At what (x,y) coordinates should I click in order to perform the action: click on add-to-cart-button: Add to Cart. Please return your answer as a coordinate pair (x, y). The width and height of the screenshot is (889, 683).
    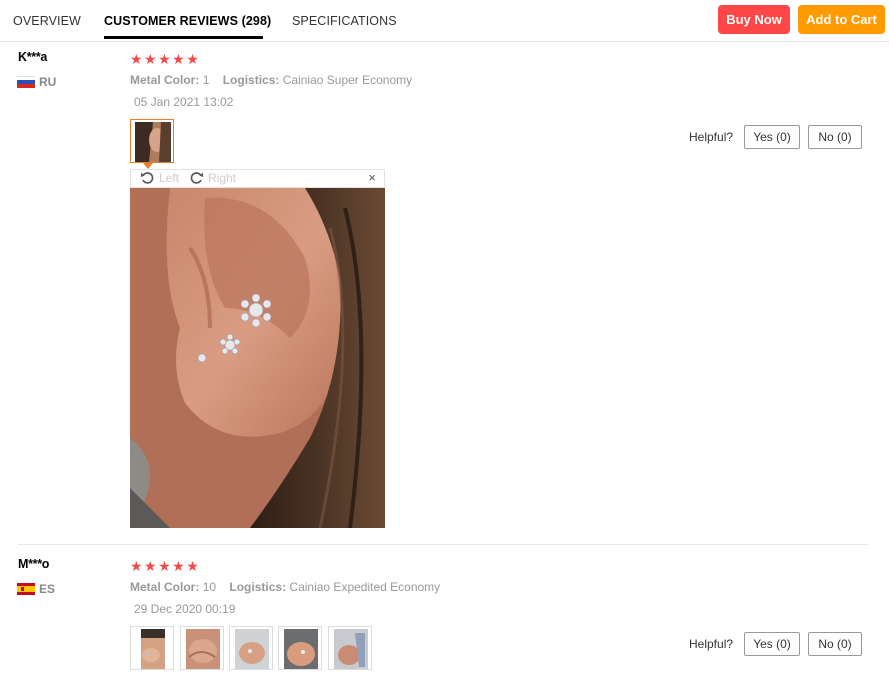
    Looking at the image, I should click on (841, 19).